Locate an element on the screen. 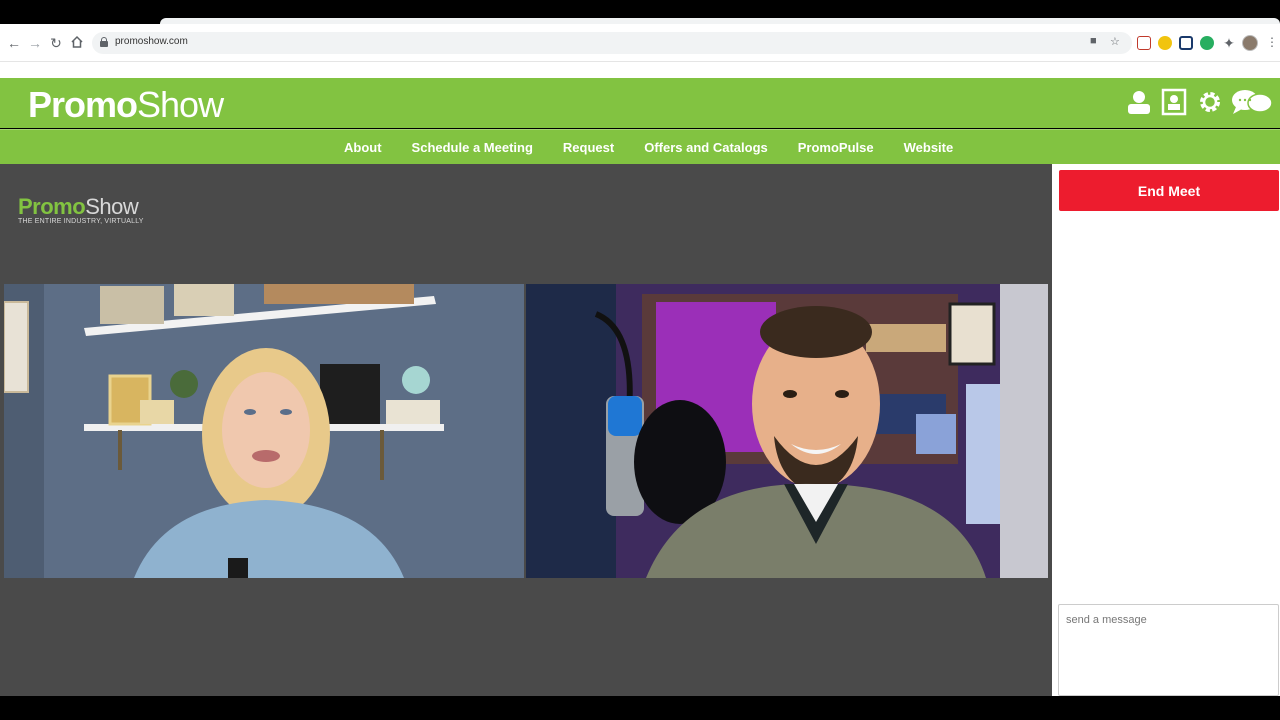  nav-item-request: Request is located at coordinates (588, 147).